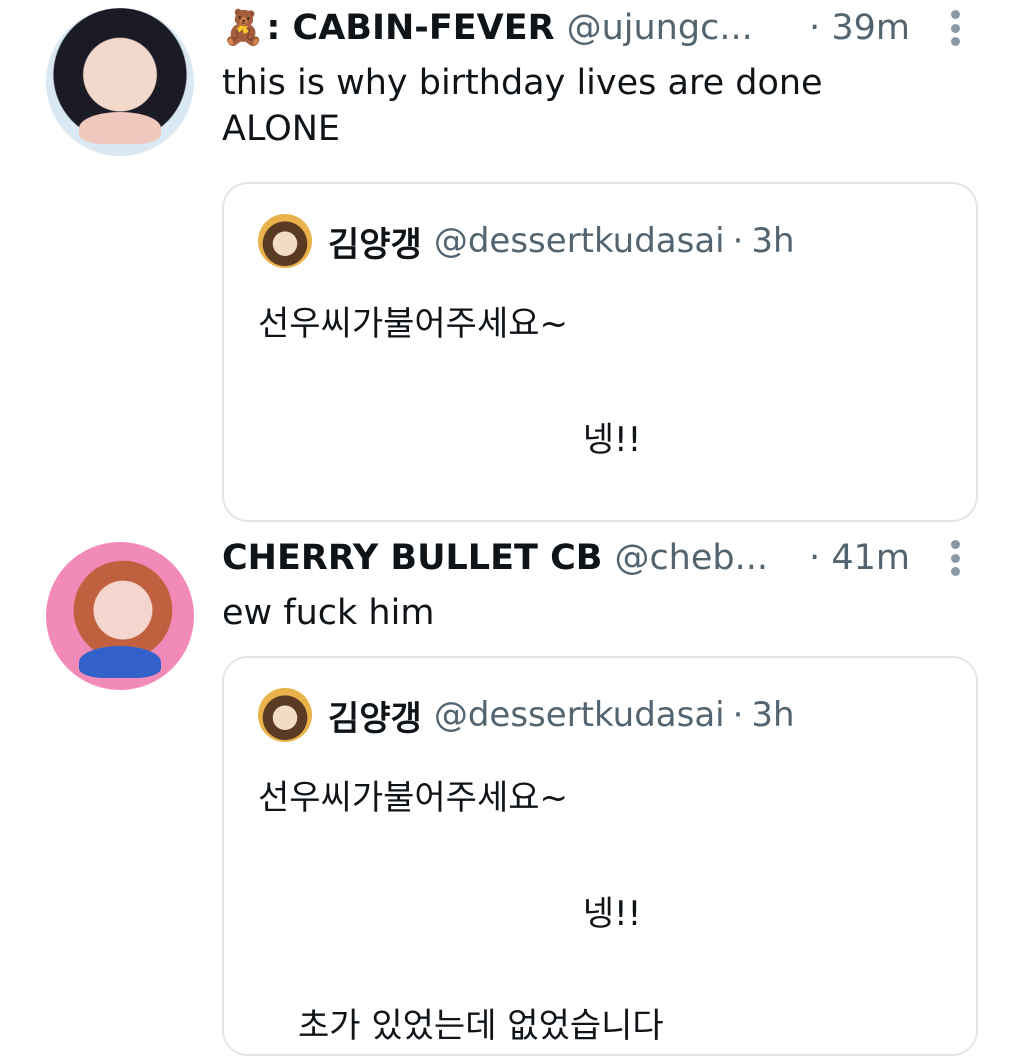 This screenshot has width=1023, height=1056. What do you see at coordinates (328, 613) in the screenshot?
I see `tweet-text: ew fuck him` at bounding box center [328, 613].